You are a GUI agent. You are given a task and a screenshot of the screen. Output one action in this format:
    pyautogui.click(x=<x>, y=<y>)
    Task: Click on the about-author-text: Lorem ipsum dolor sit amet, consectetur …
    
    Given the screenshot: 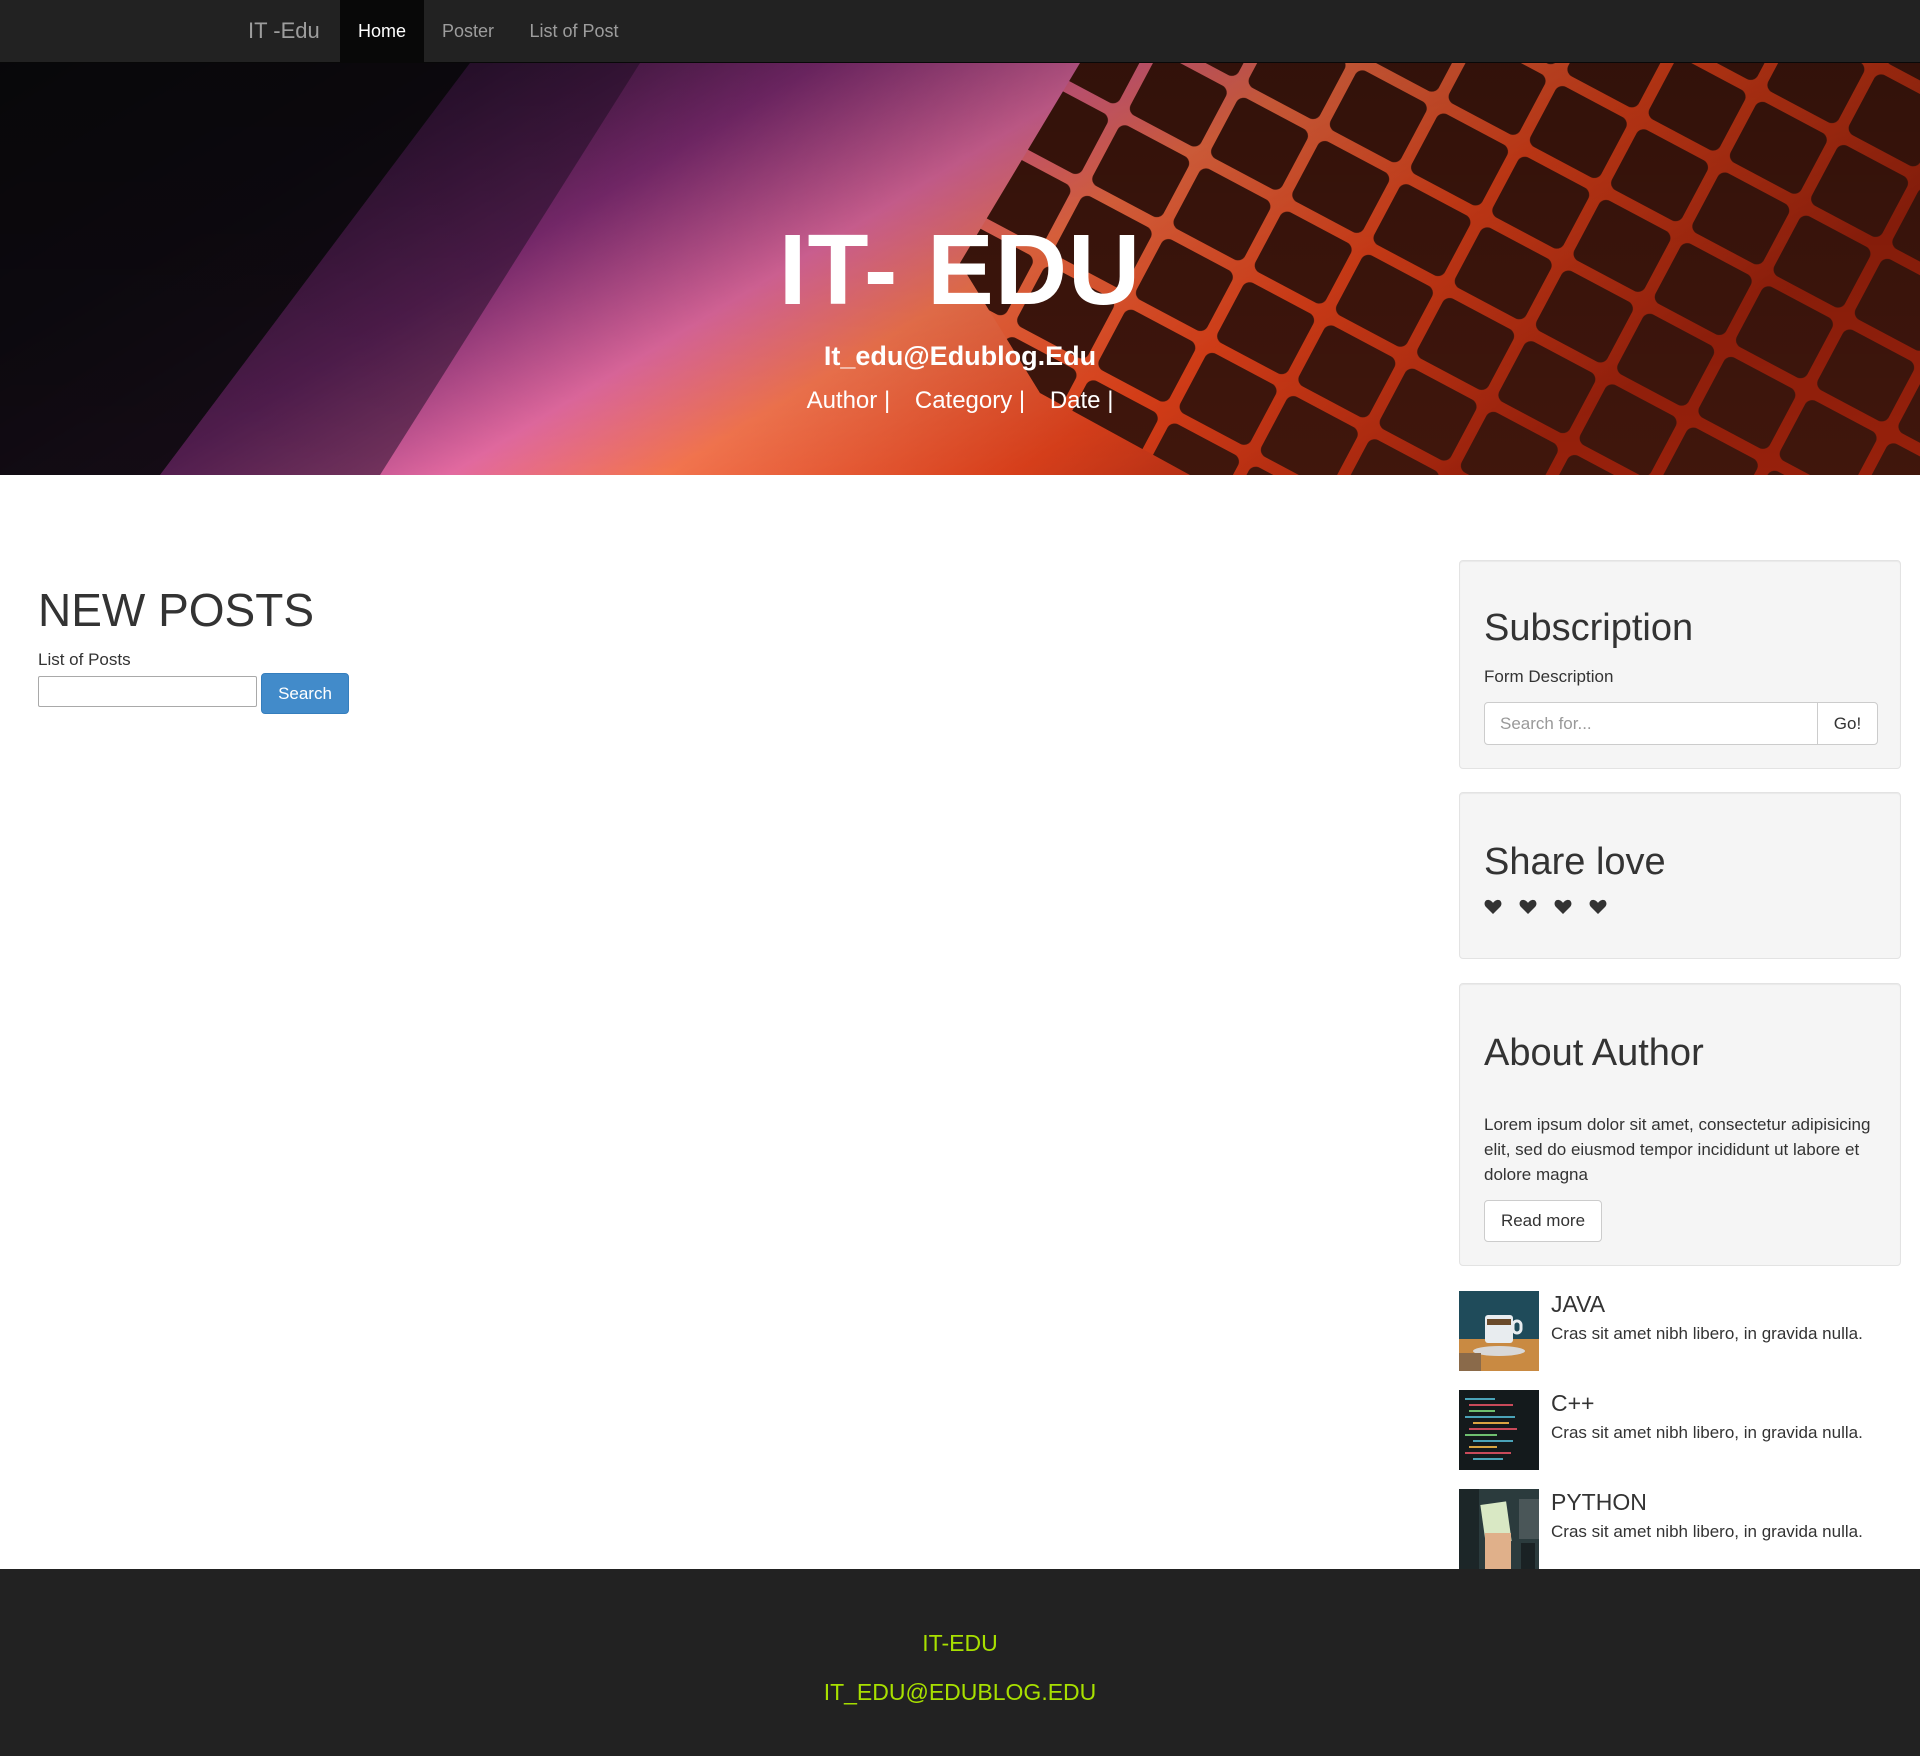 What is the action you would take?
    pyautogui.click(x=1677, y=1149)
    